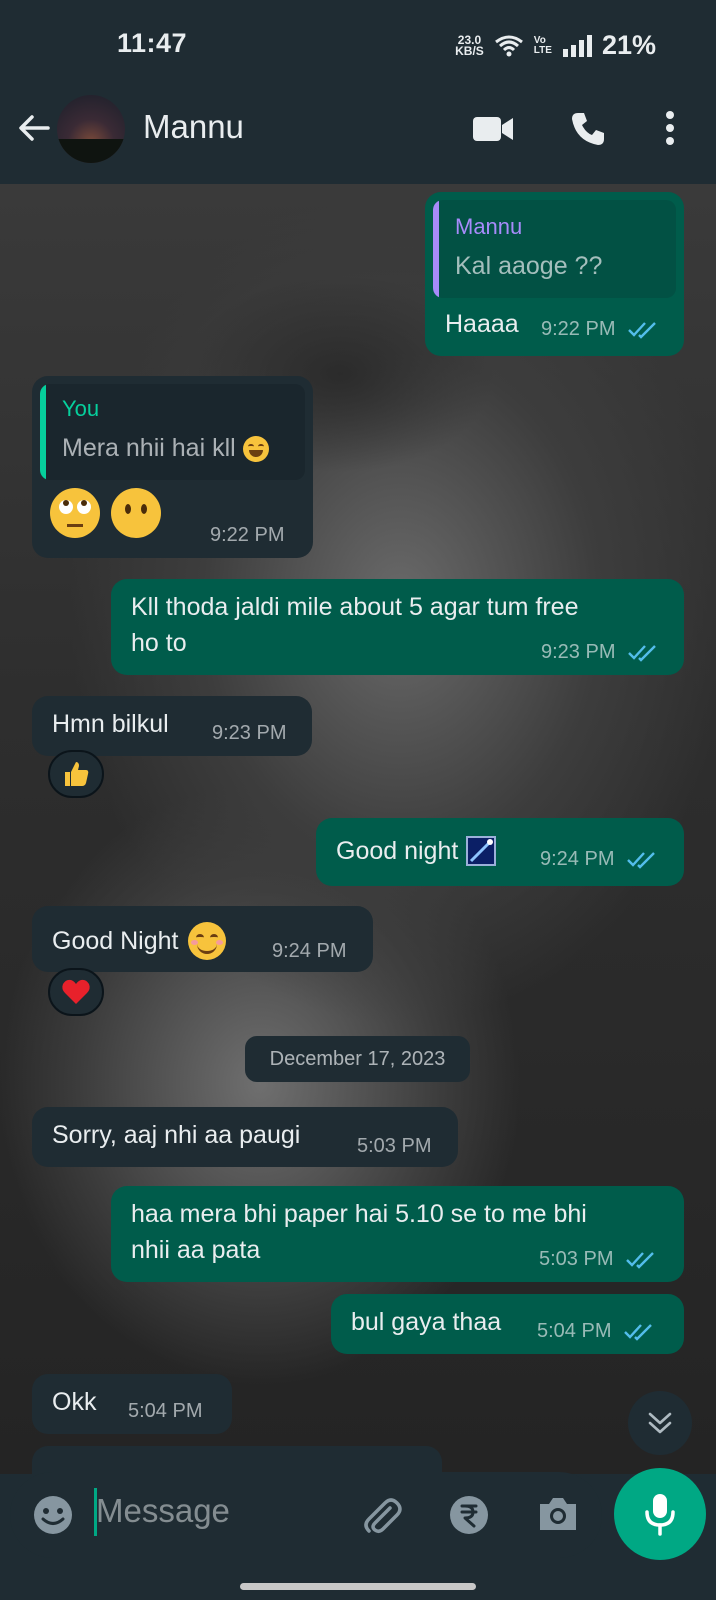  What do you see at coordinates (558, 1514) in the screenshot?
I see `camera-icon` at bounding box center [558, 1514].